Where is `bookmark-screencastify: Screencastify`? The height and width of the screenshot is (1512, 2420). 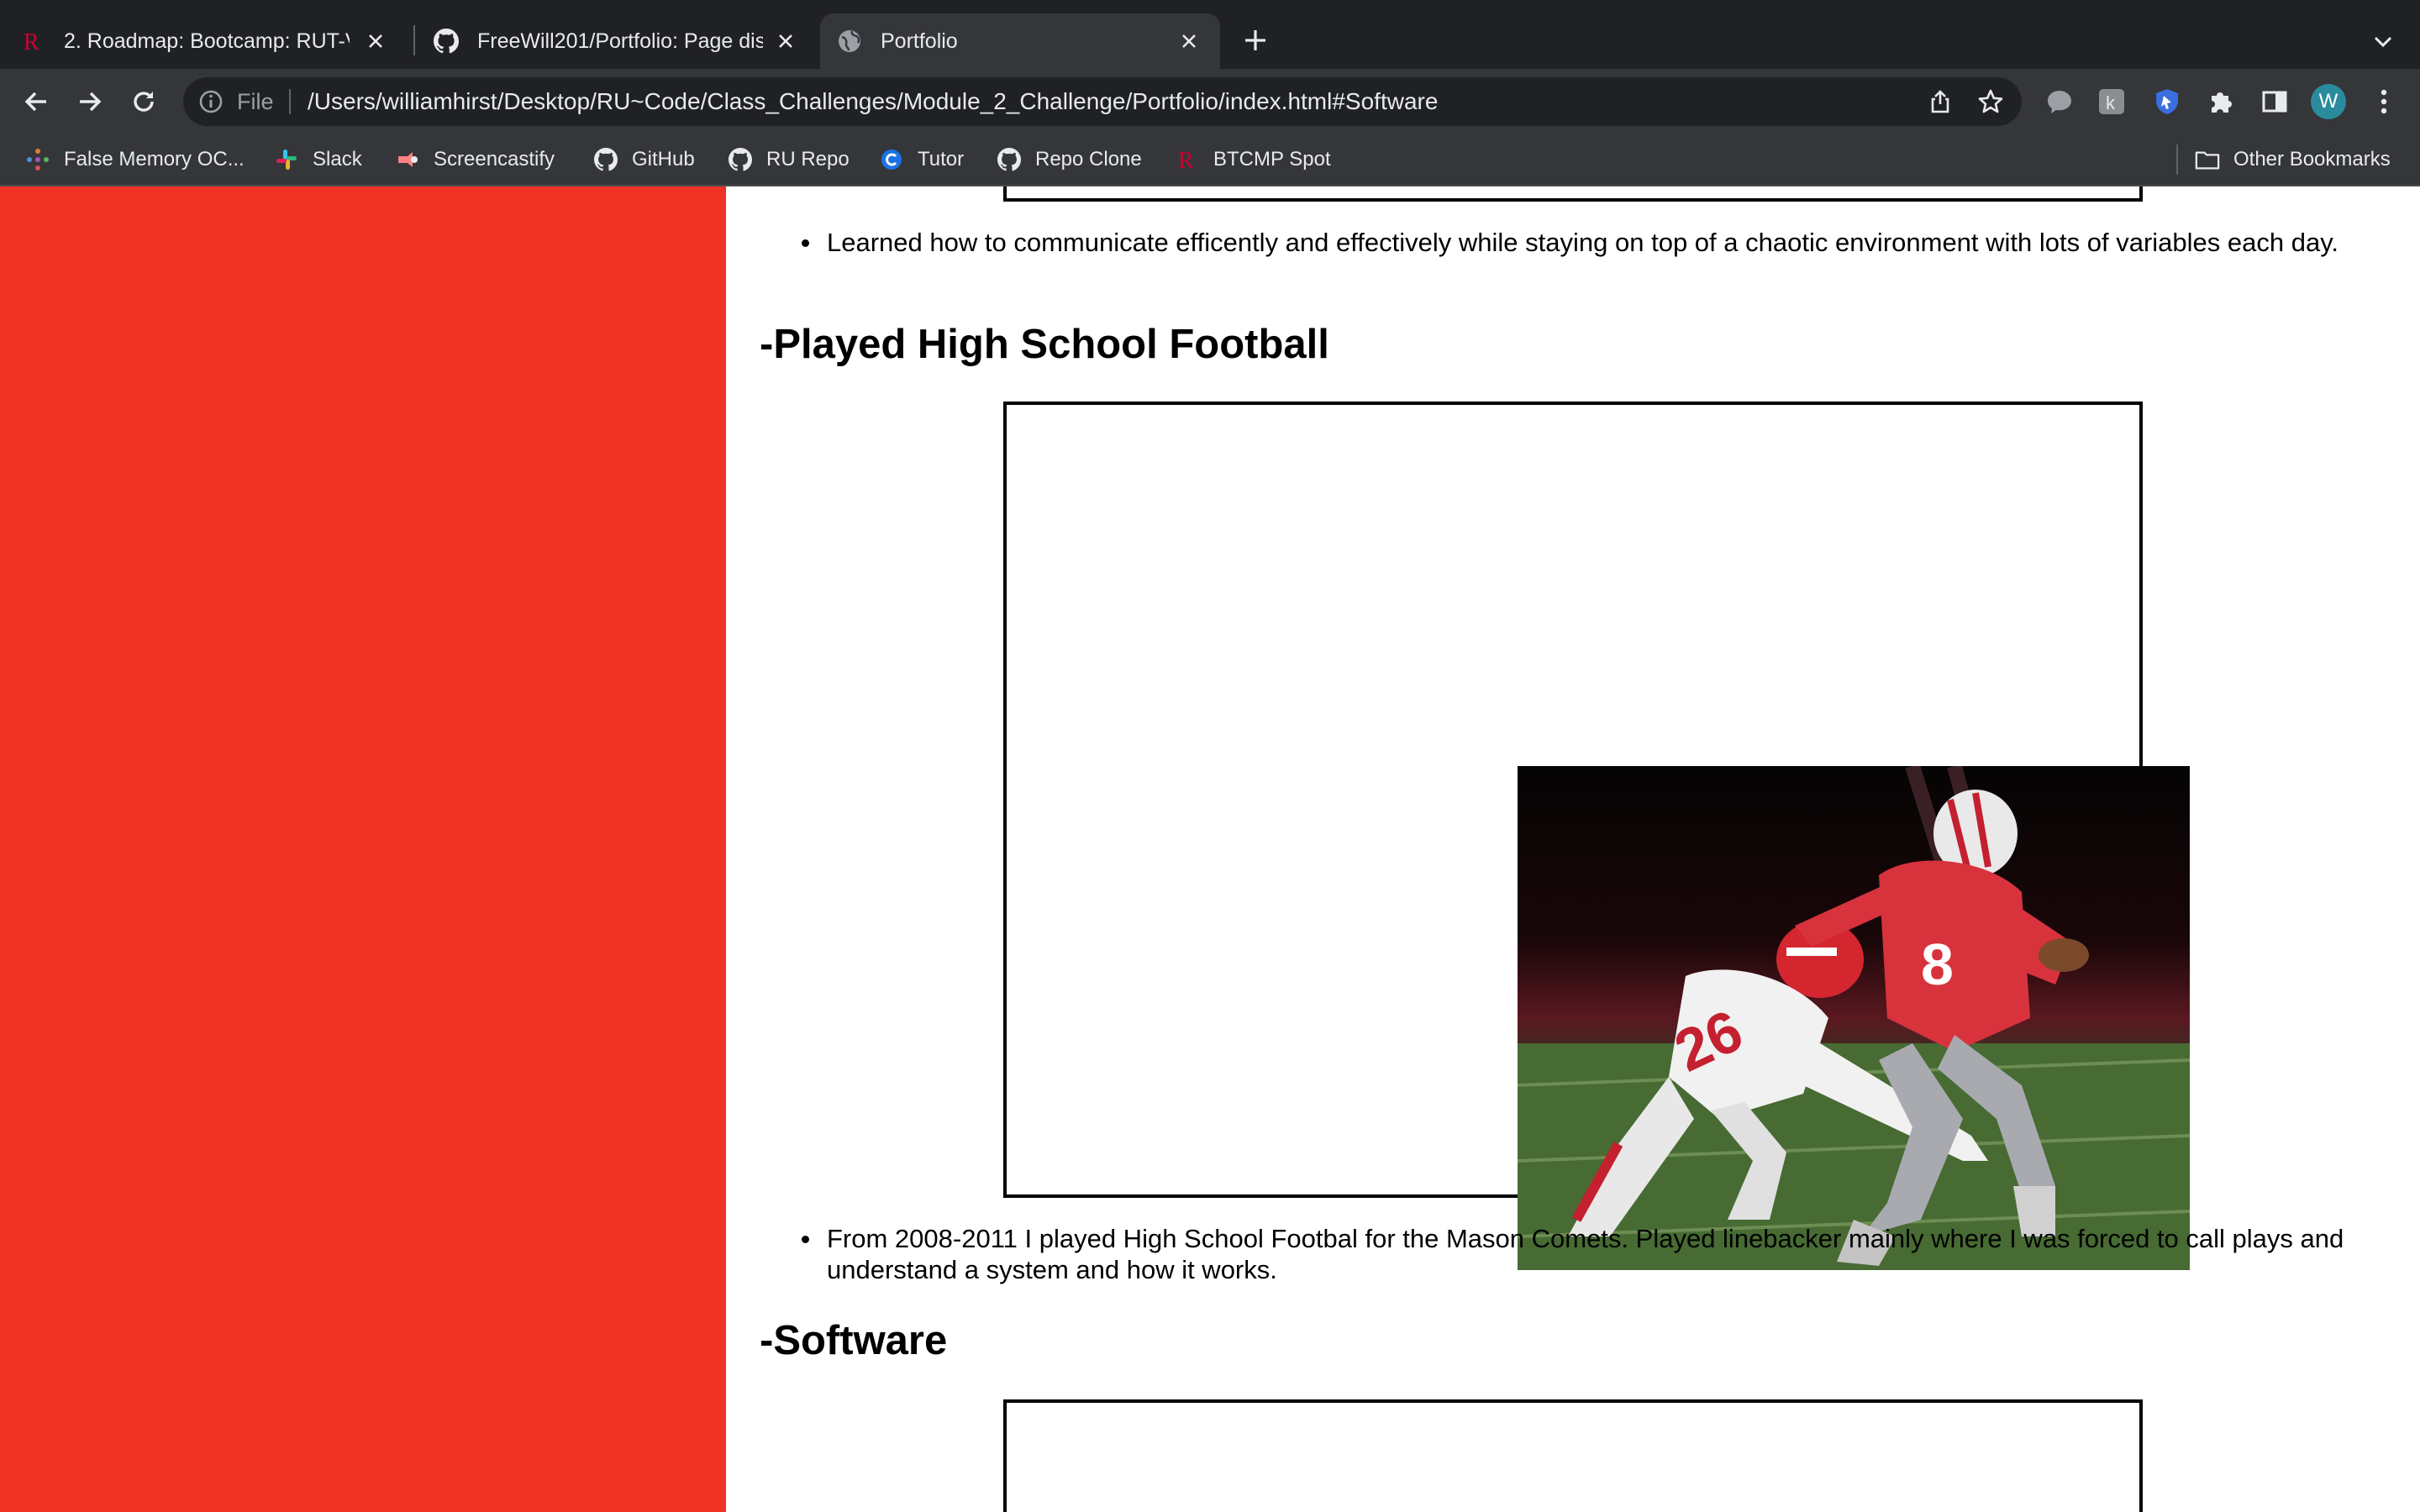
bookmark-screencastify: Screencastify is located at coordinates (475, 159).